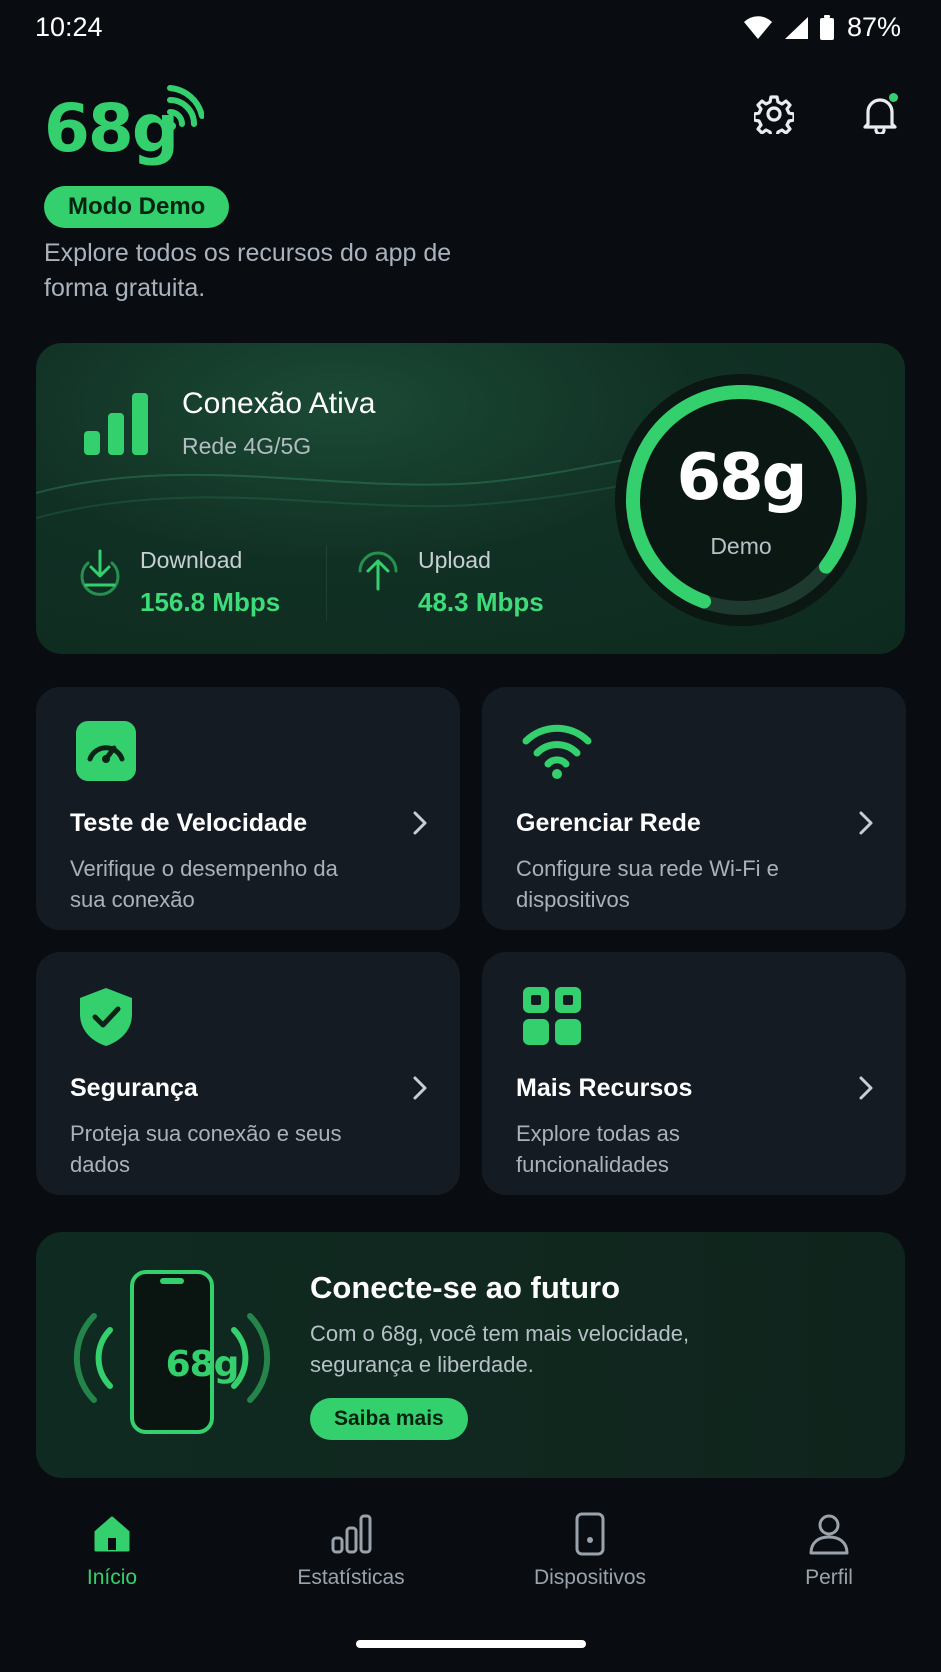  Describe the element at coordinates (647, 884) in the screenshot. I see `feature-description: Configure sua rede Wi-Fi e dispositivos` at that location.